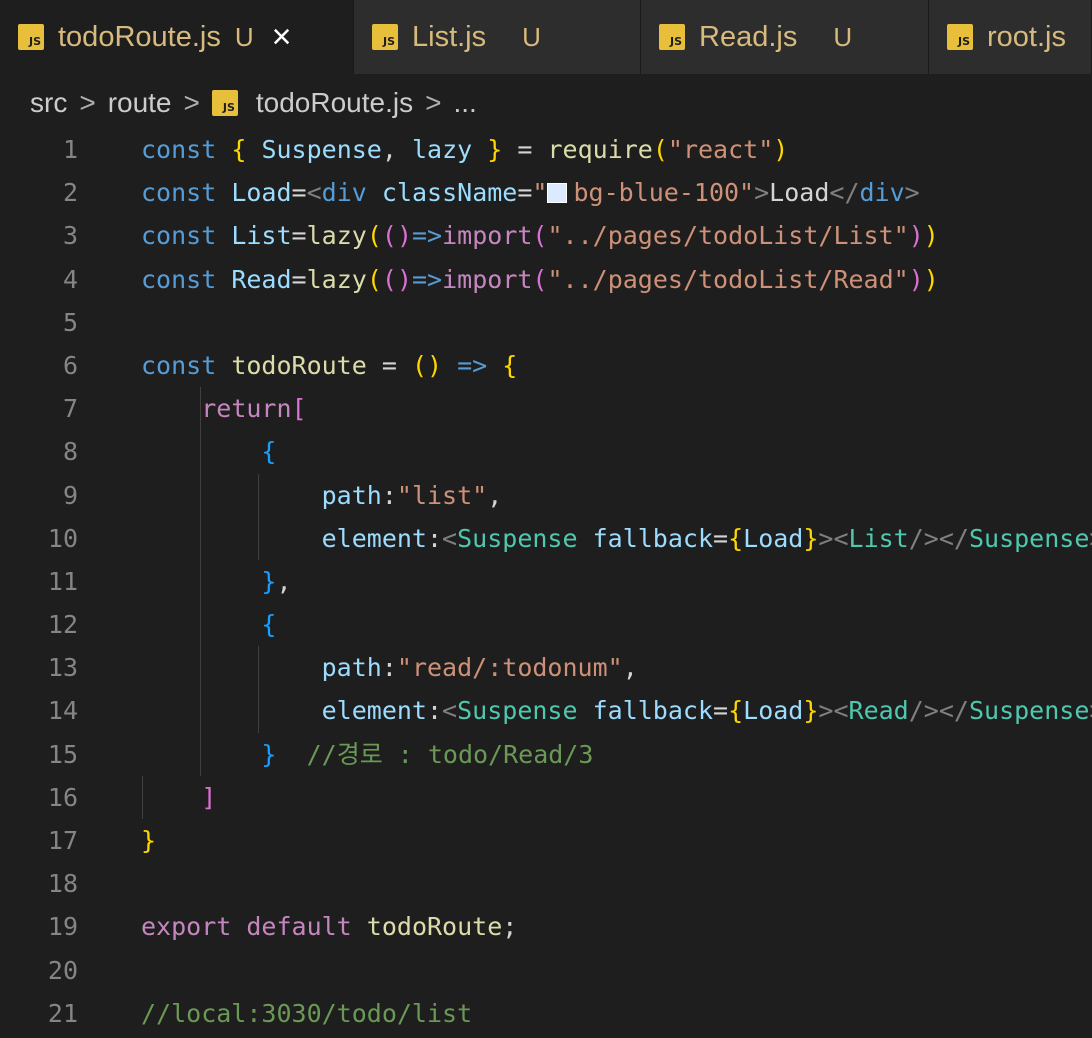  I want to click on line-number: 2, so click(70, 193).